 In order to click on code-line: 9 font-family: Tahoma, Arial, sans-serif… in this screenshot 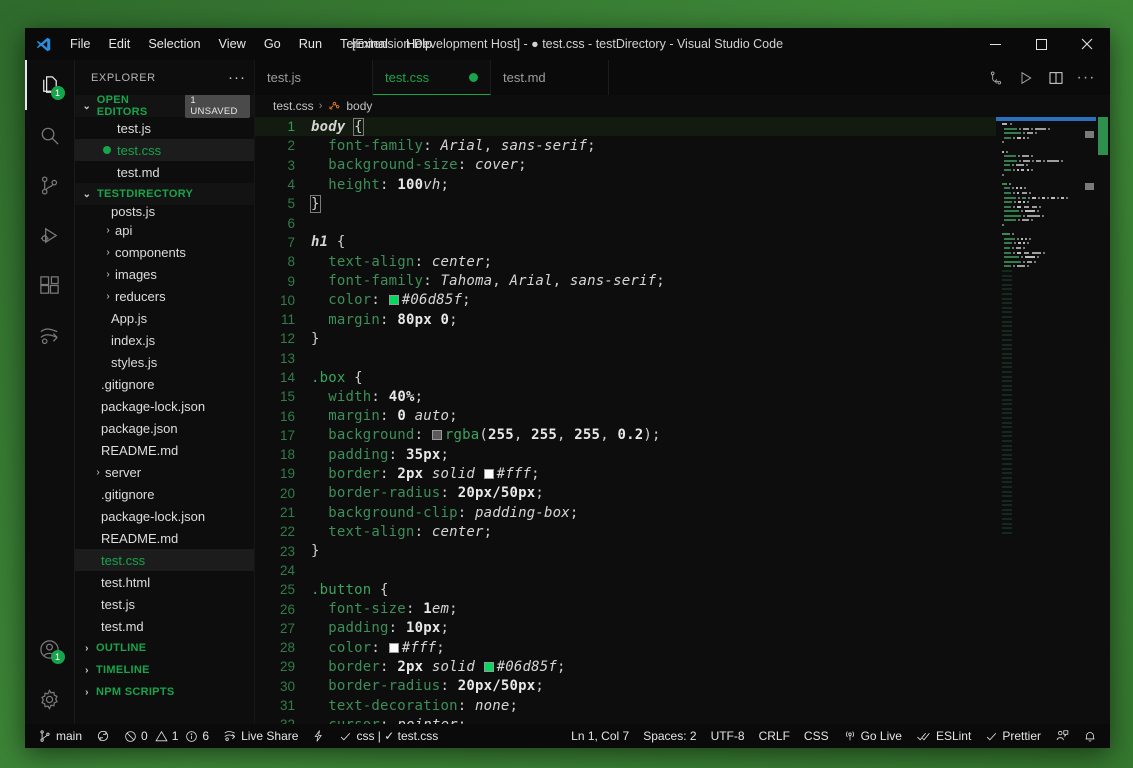, I will do `click(625, 280)`.